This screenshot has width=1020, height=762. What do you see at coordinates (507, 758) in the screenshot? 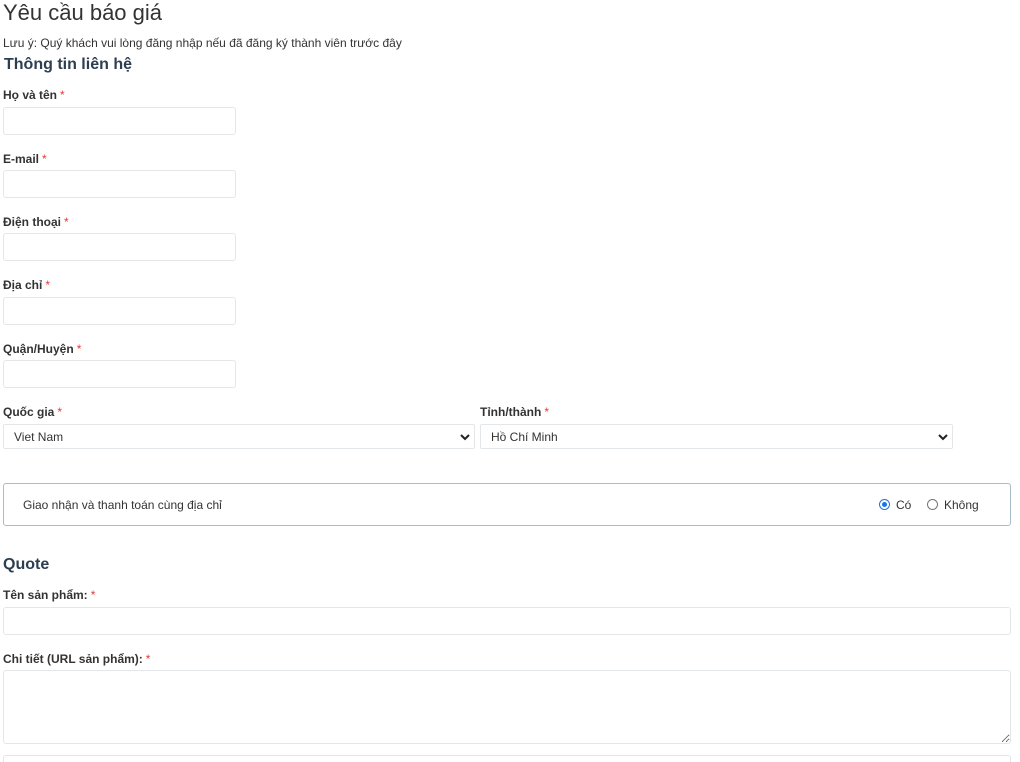
I see `next-field-input` at bounding box center [507, 758].